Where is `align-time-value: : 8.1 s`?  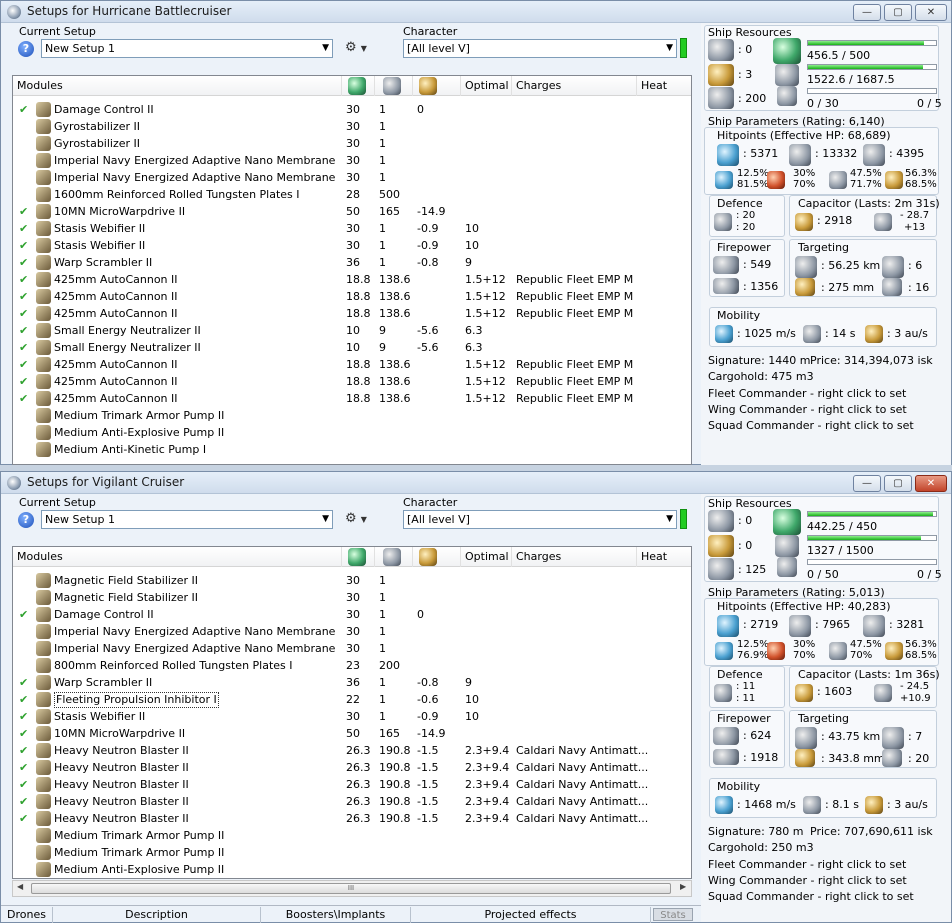
align-time-value: : 8.1 s is located at coordinates (842, 804).